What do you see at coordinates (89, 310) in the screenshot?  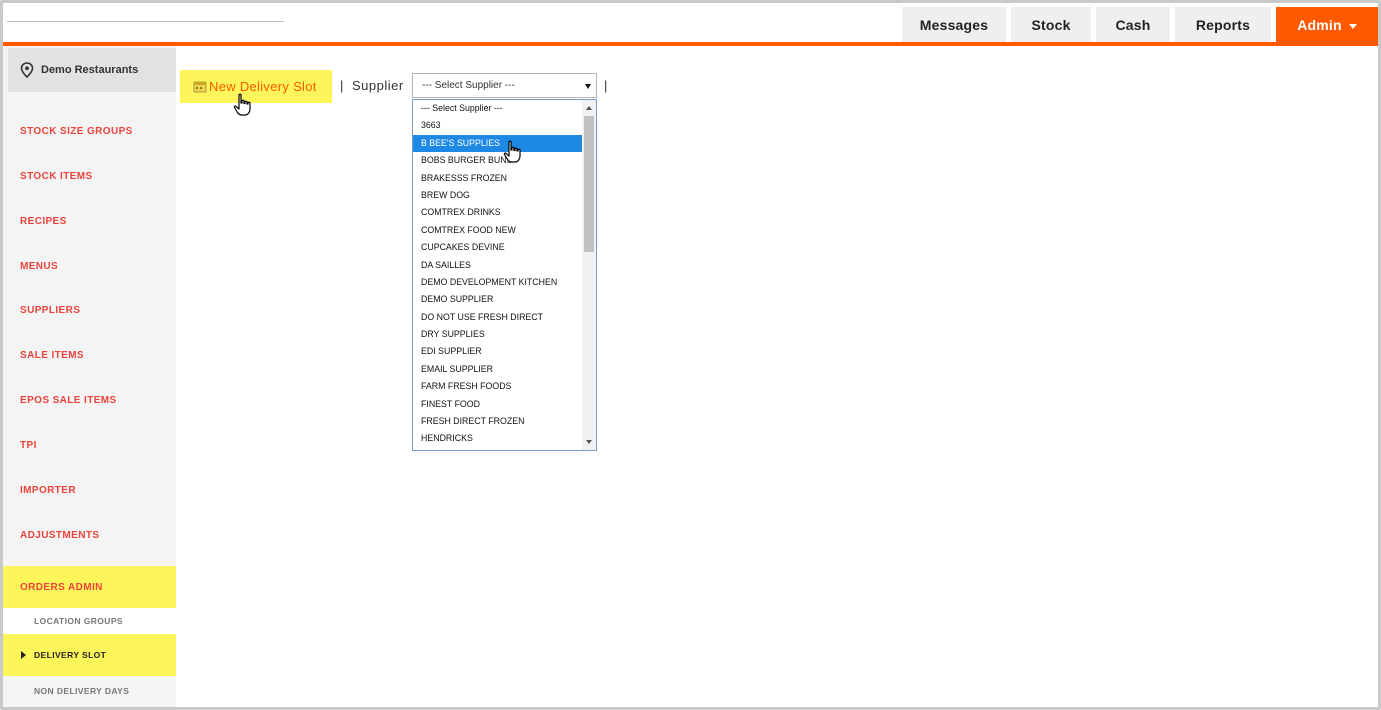 I see `sidebar-item-suppliers: SUPPLIERS` at bounding box center [89, 310].